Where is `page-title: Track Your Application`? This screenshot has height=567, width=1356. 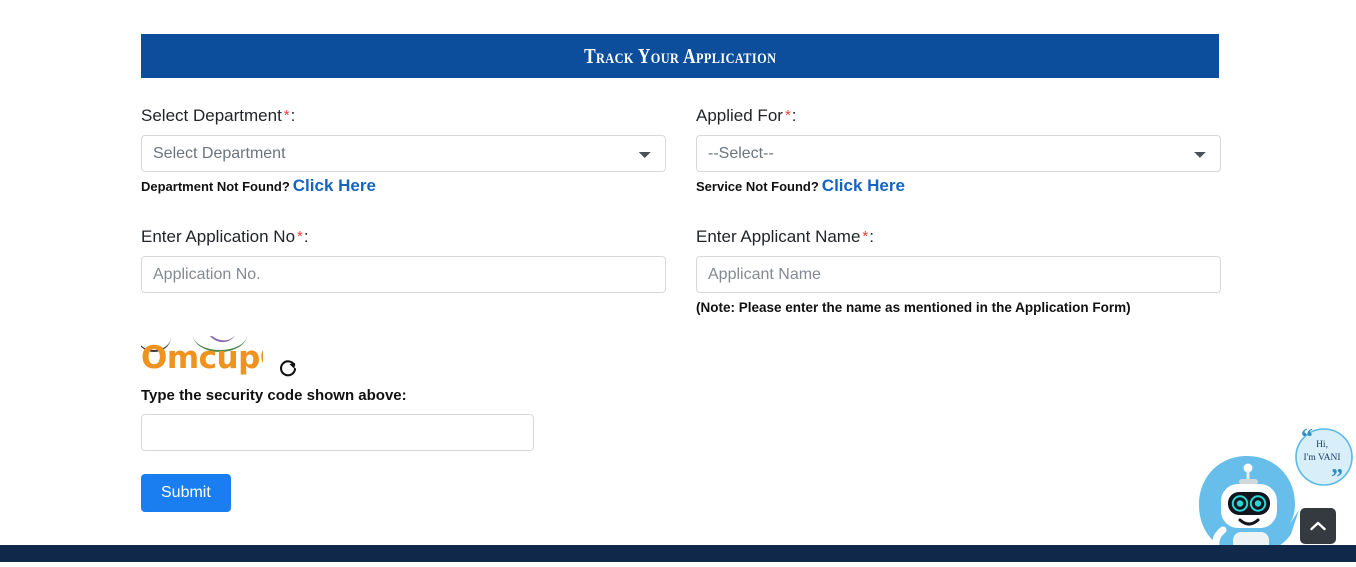
page-title: Track Your Application is located at coordinates (680, 55).